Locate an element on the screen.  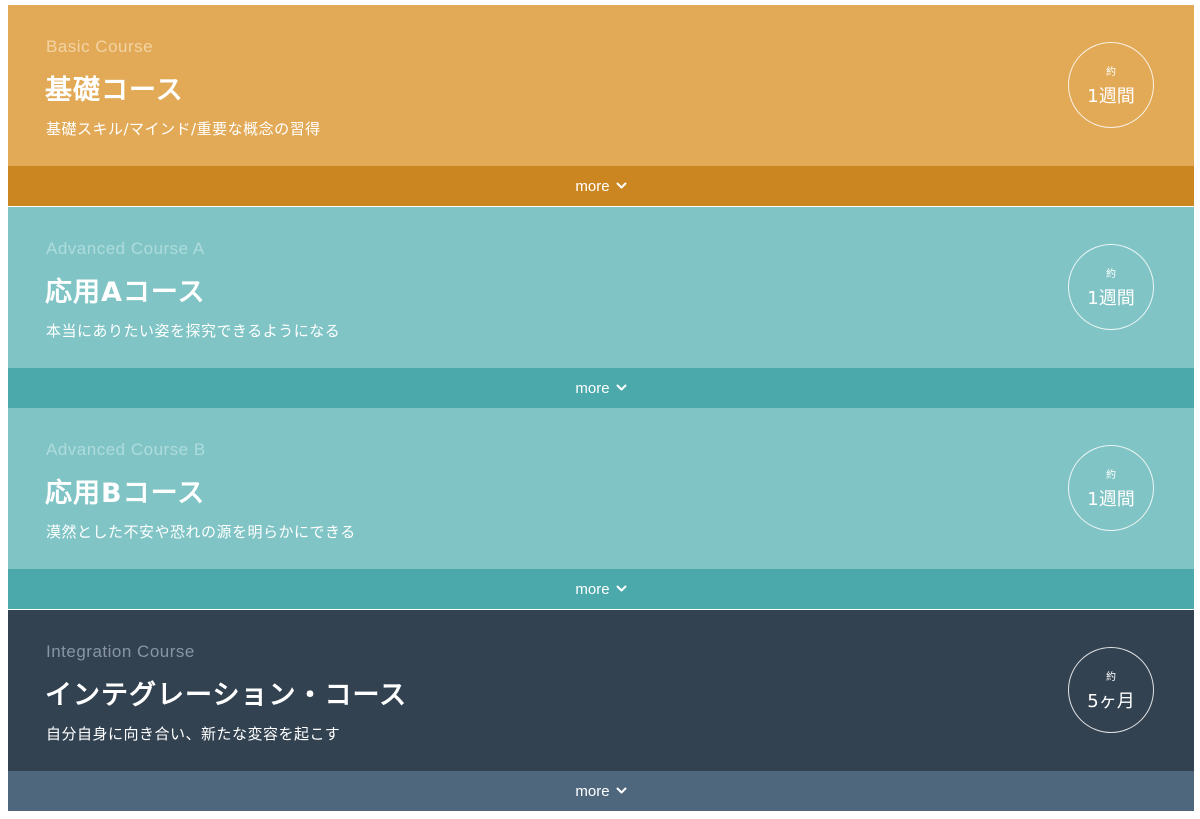
course-en-label: Integration Course is located at coordinates (120, 651).